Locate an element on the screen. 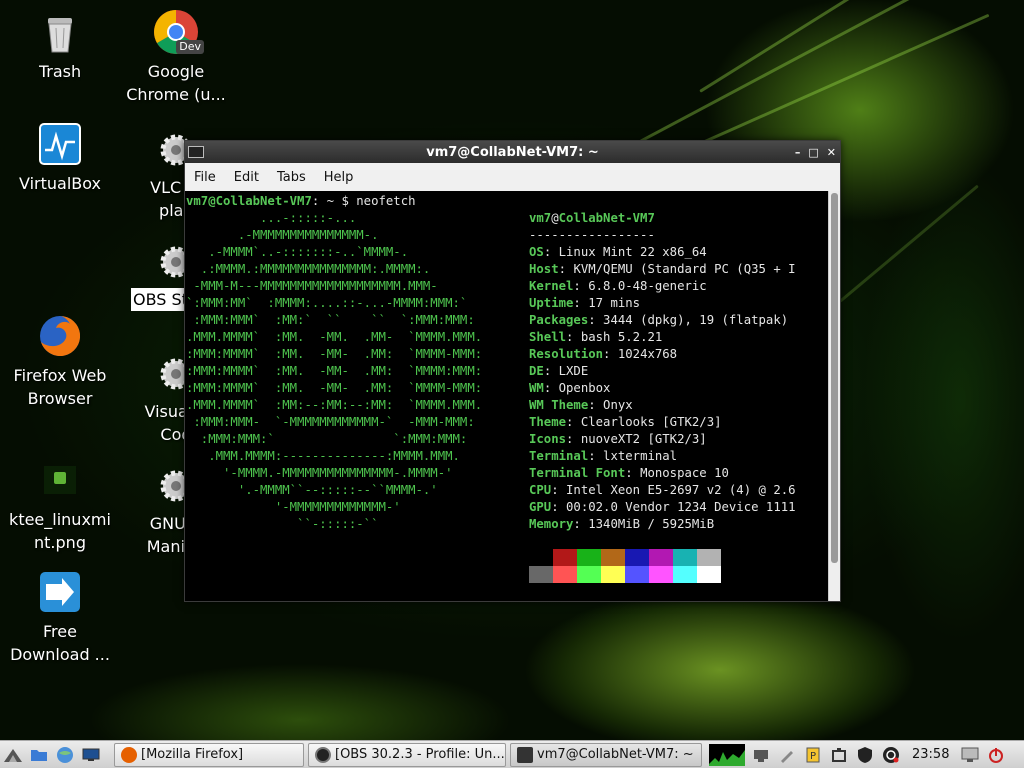 This screenshot has height=768, width=1024. obs-icon is located at coordinates (323, 754).